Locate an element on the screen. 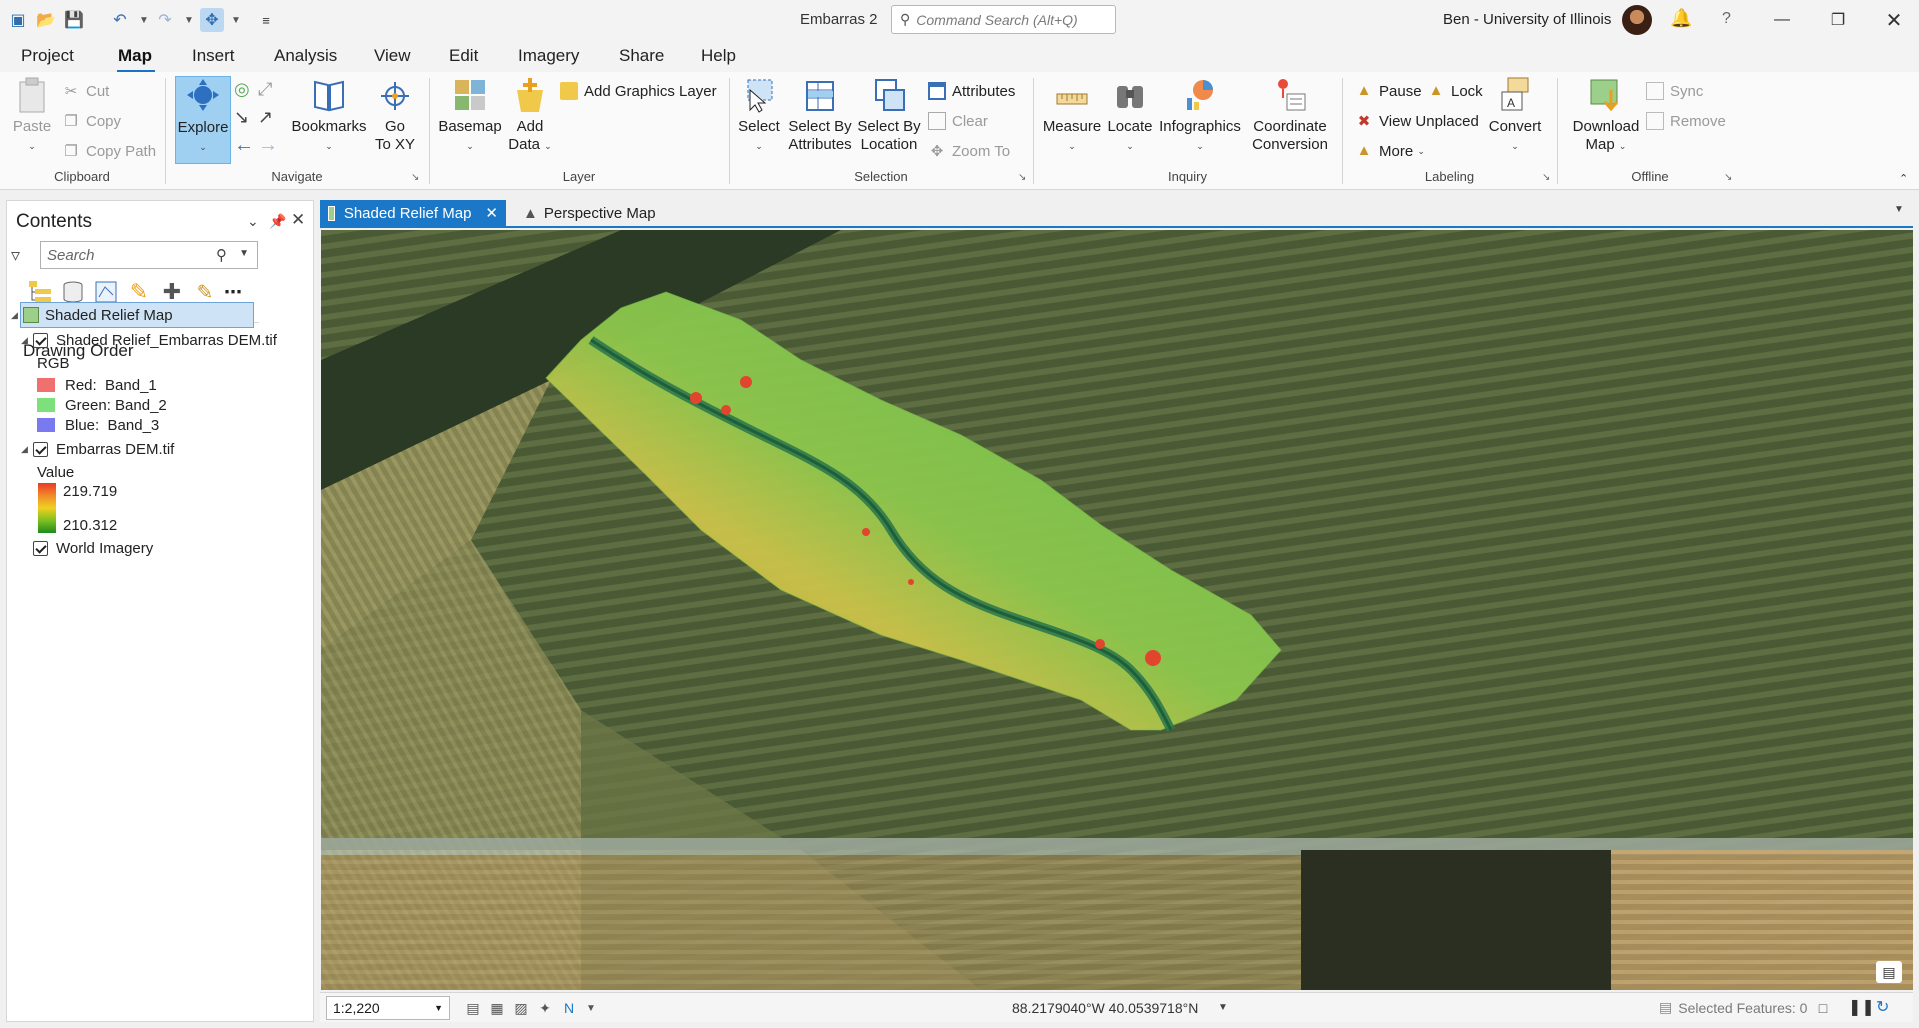  elevation-color-ramp is located at coordinates (47, 508).